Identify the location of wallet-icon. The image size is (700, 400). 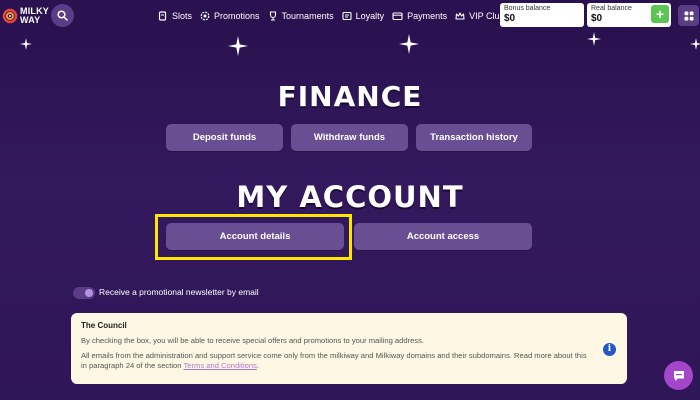
(397, 16).